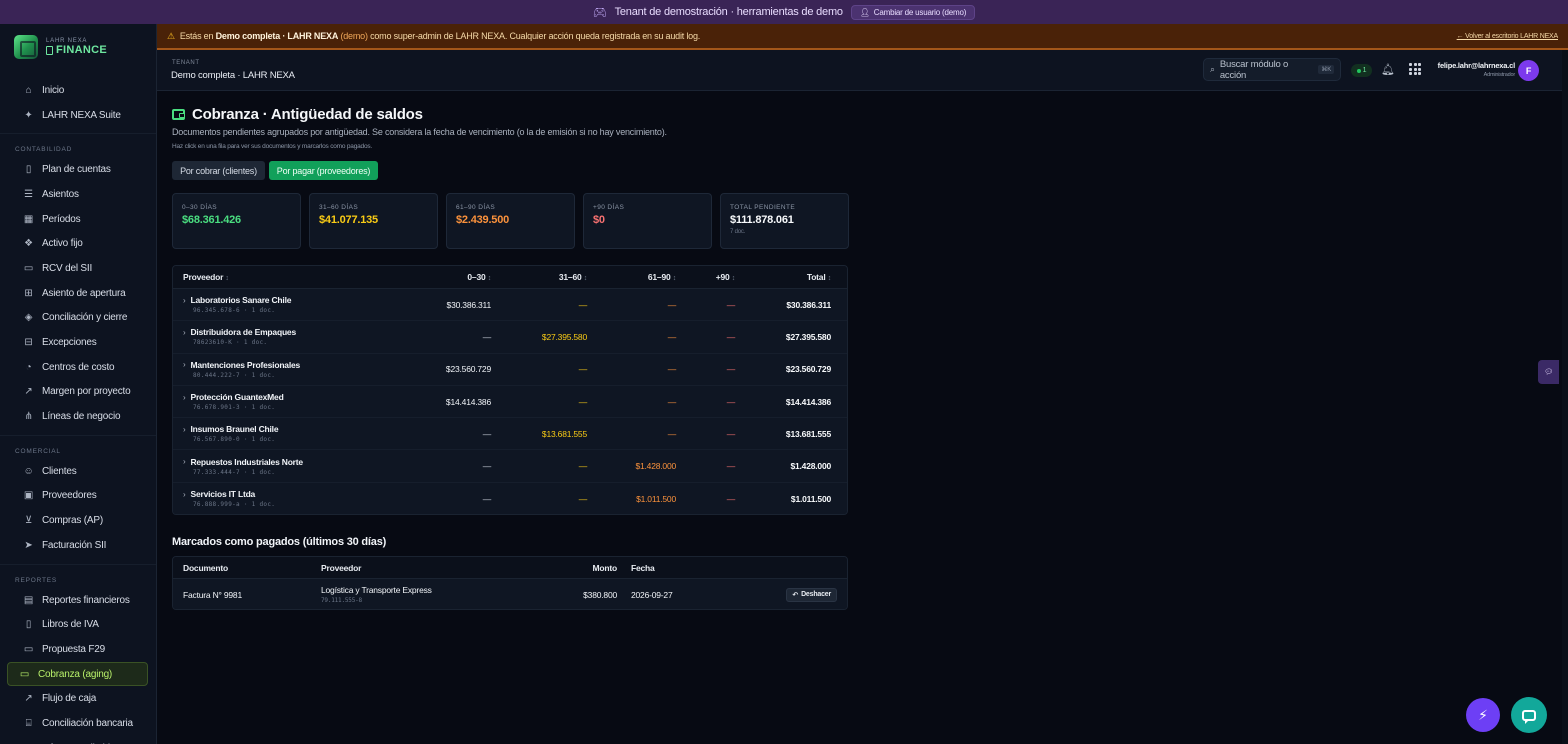  I want to click on avatar: F, so click(1528, 70).